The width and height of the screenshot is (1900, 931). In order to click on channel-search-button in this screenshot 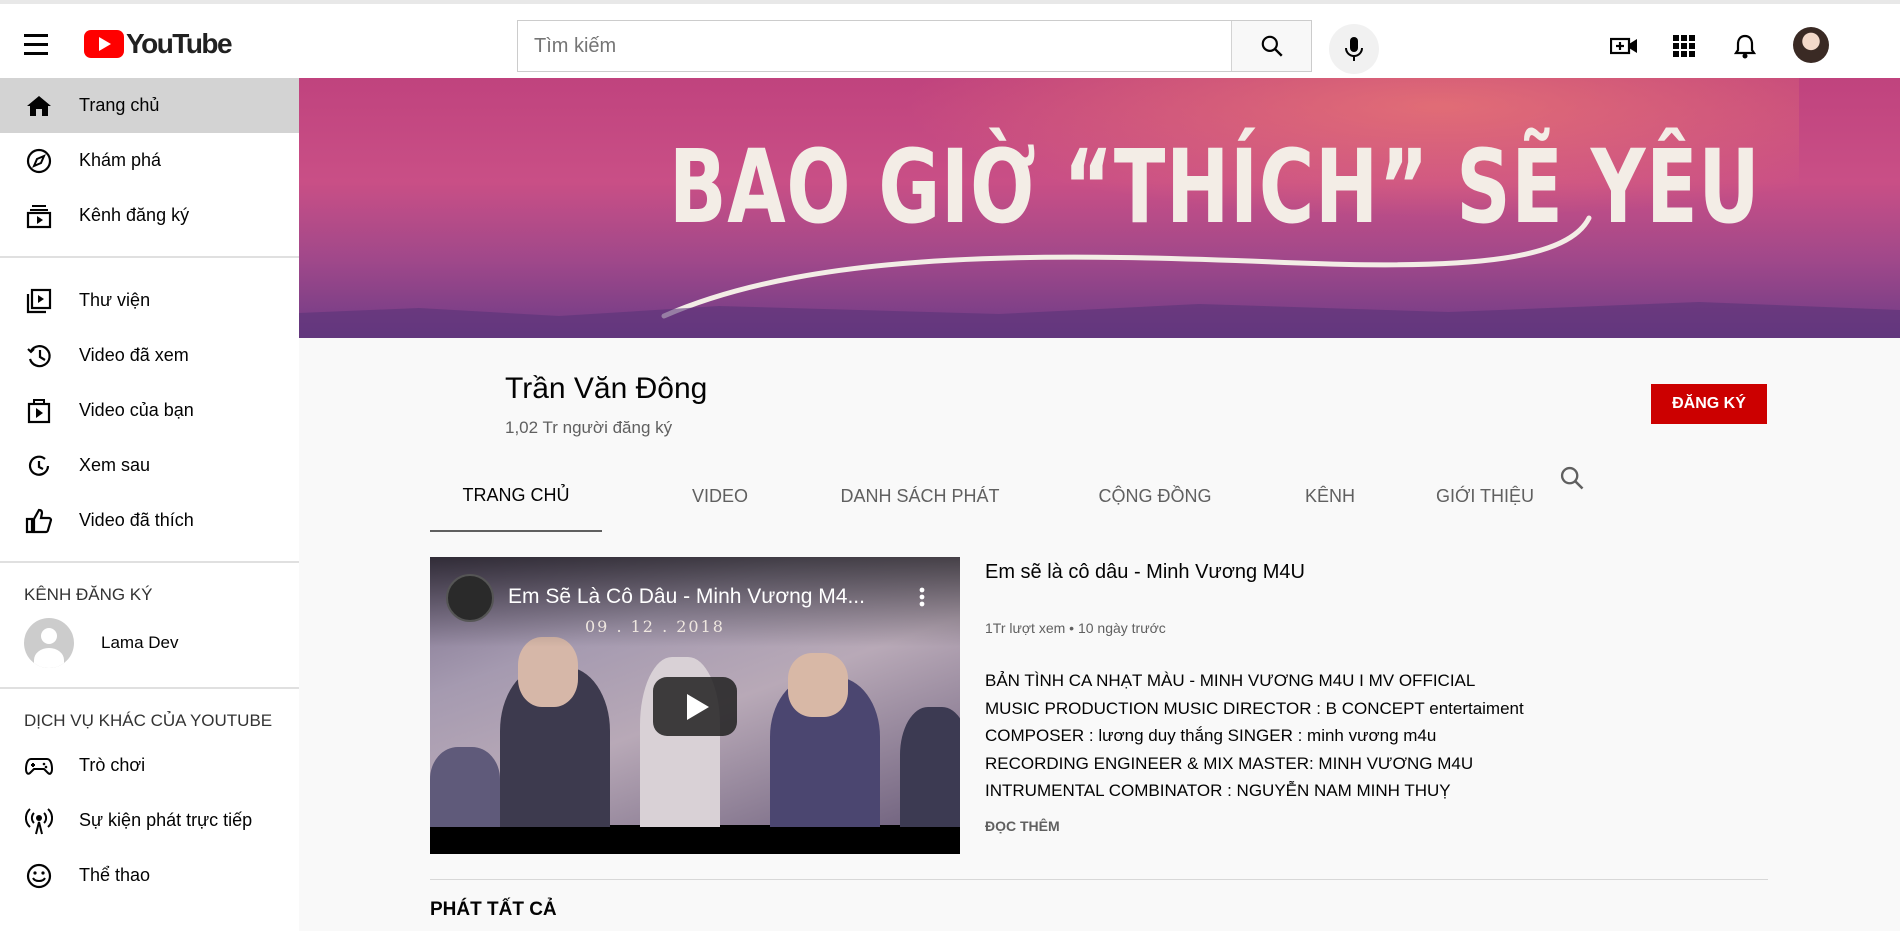, I will do `click(1573, 479)`.